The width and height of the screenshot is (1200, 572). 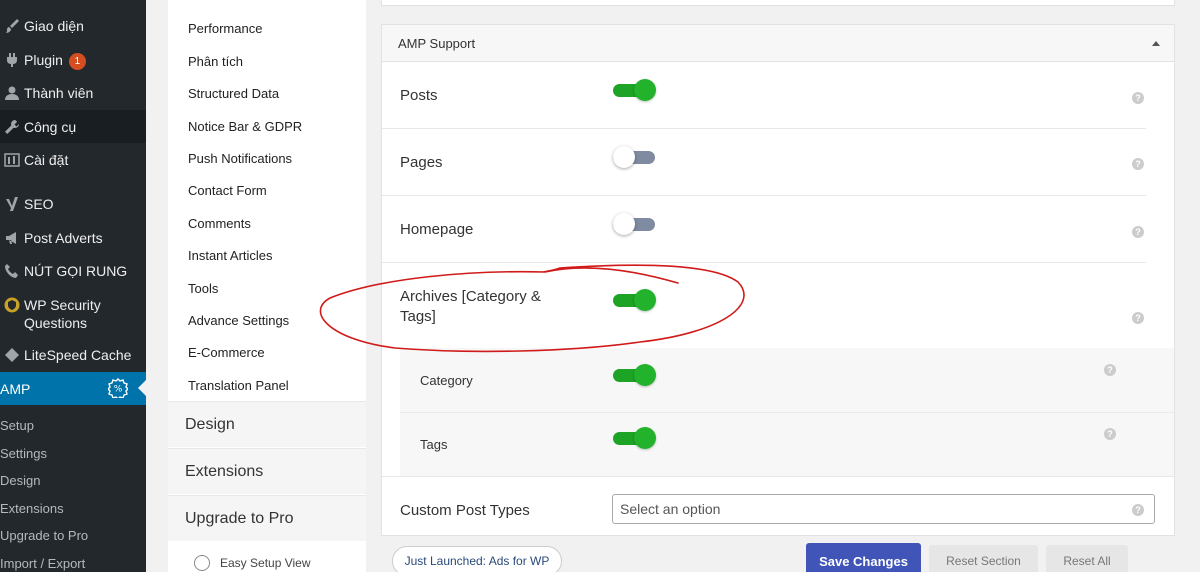 I want to click on wp-menu-label: Giao diện, so click(x=54, y=26).